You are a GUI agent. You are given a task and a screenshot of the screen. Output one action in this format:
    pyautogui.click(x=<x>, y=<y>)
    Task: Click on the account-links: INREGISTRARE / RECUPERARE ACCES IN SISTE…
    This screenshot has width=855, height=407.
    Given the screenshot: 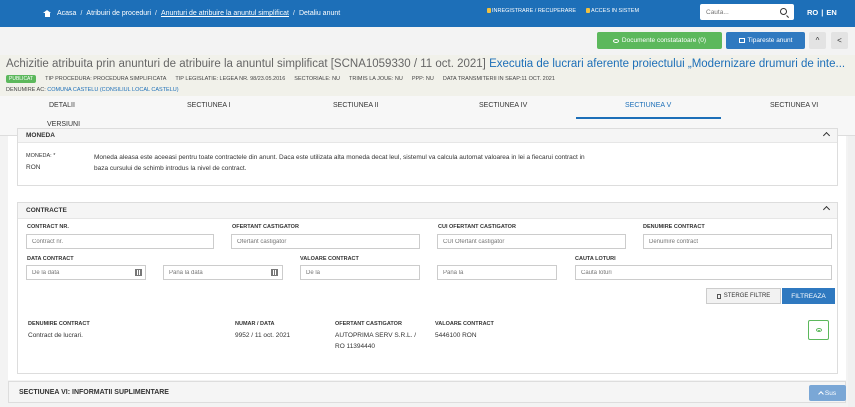 What is the action you would take?
    pyautogui.click(x=563, y=11)
    